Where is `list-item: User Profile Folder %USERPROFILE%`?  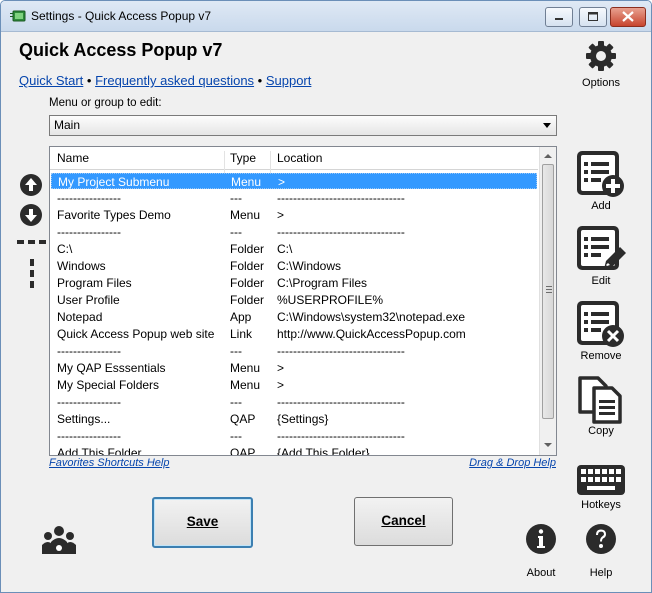 list-item: User Profile Folder %USERPROFILE% is located at coordinates (294, 300).